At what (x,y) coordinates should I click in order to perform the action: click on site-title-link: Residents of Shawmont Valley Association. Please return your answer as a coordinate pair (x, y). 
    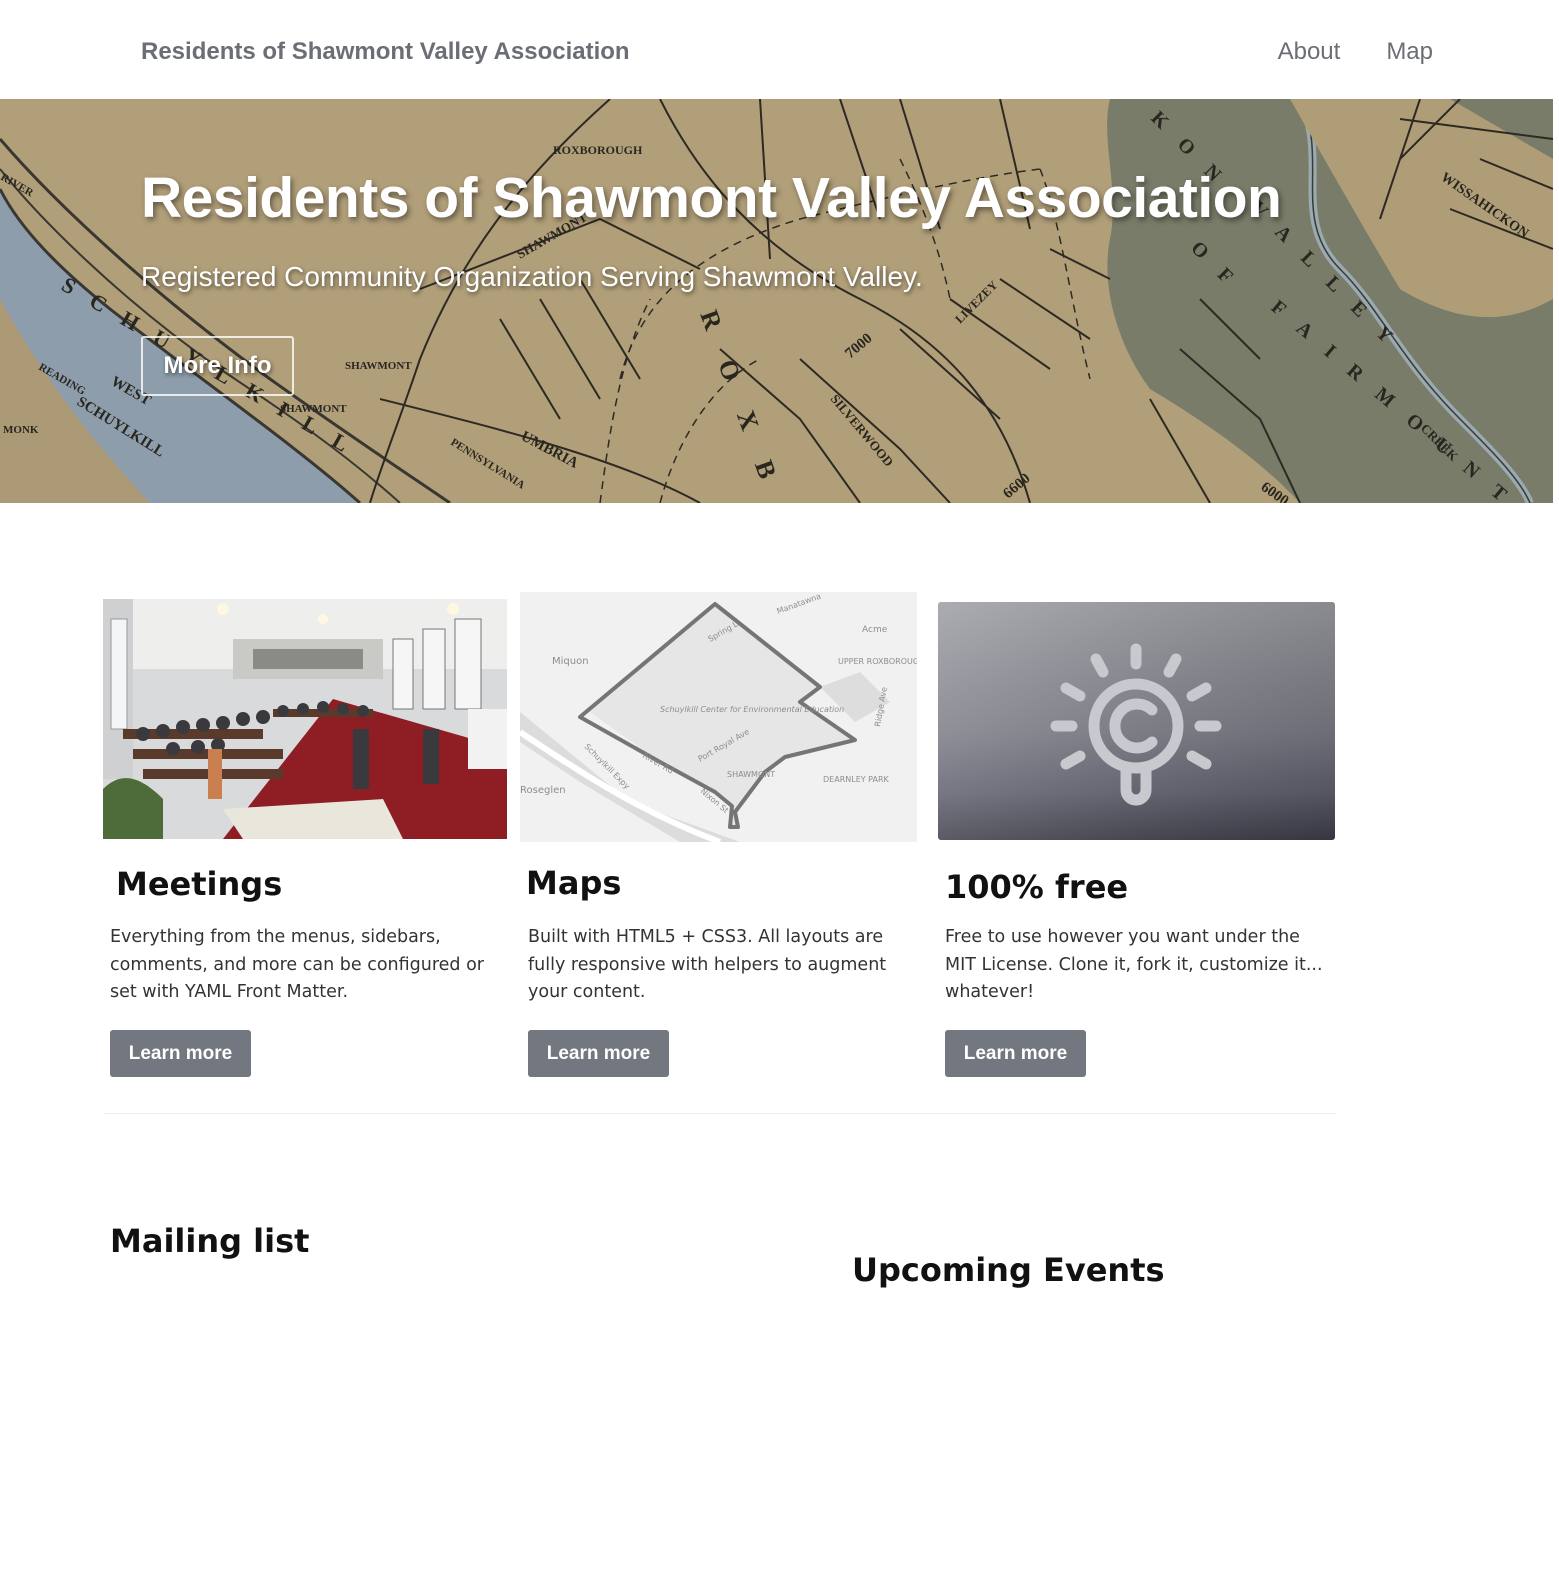
    Looking at the image, I should click on (385, 52).